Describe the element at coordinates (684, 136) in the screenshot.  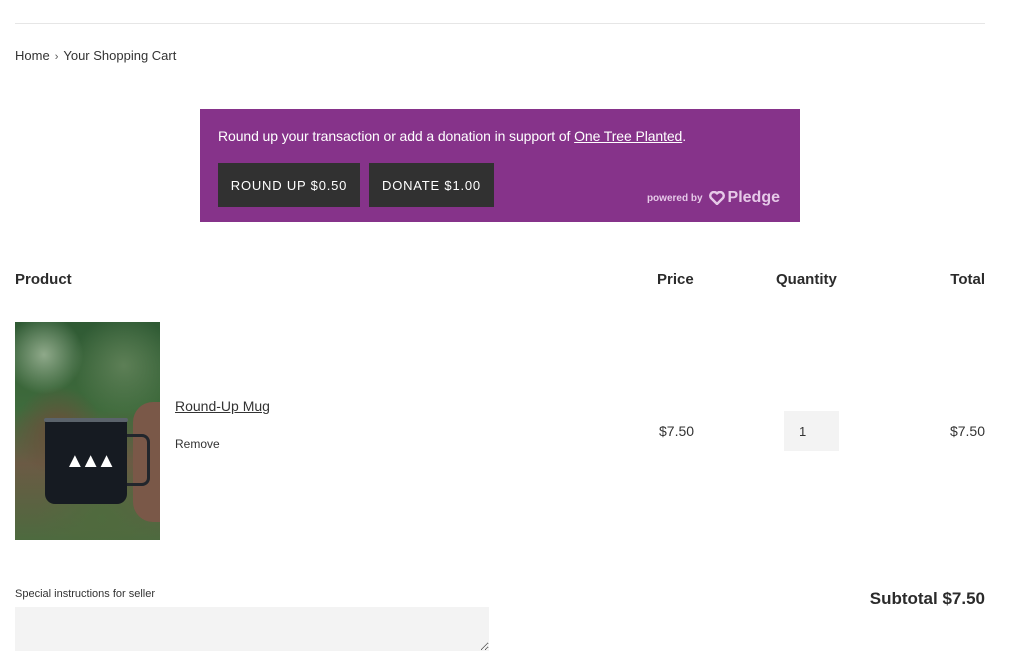
I see `pledge-message-end: .` at that location.